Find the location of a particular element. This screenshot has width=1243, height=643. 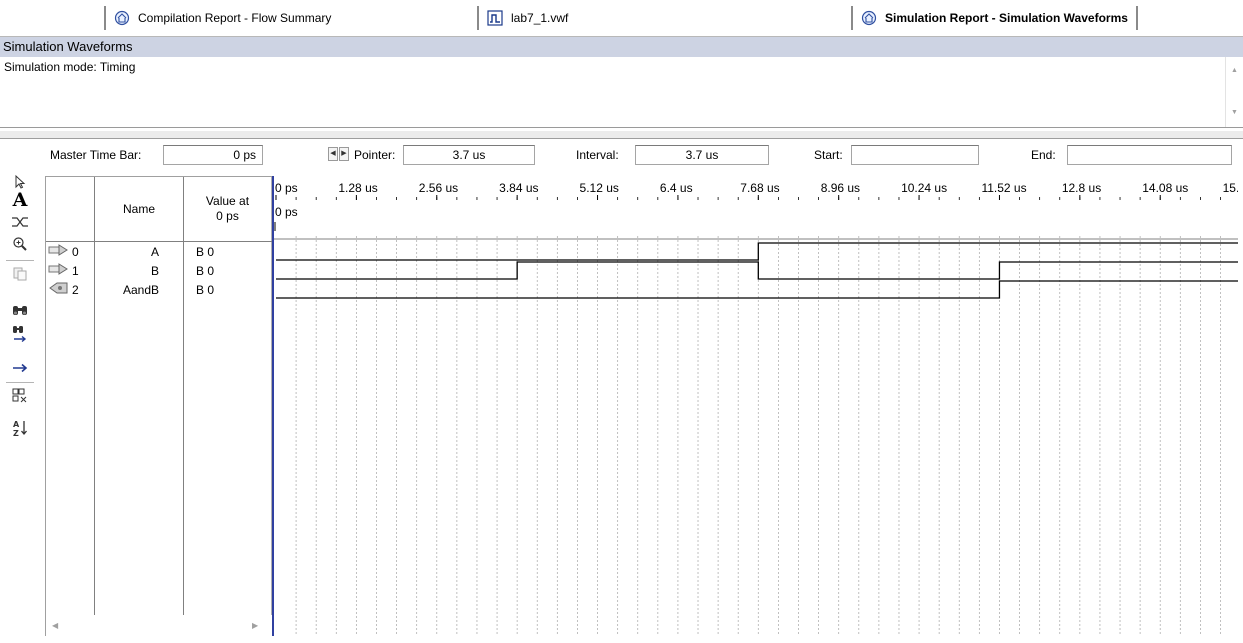

master-time-bar-field: 0 ps is located at coordinates (213, 155).